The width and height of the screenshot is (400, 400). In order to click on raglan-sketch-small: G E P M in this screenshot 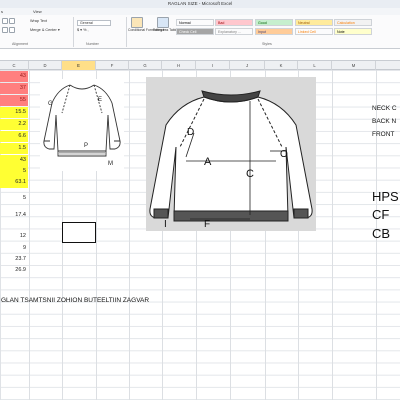, I will do `click(82, 125)`.